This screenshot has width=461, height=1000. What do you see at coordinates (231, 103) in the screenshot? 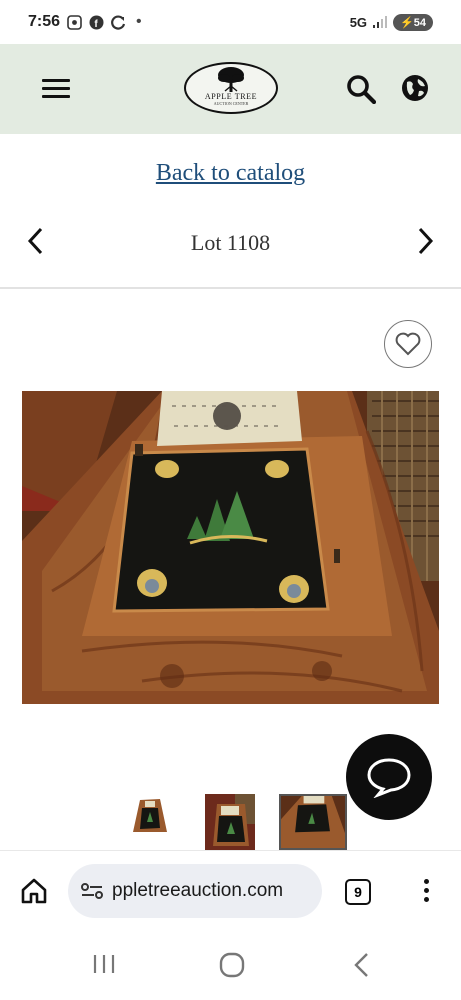
I see `logo-subtitle: AUCTION CENTER` at bounding box center [231, 103].